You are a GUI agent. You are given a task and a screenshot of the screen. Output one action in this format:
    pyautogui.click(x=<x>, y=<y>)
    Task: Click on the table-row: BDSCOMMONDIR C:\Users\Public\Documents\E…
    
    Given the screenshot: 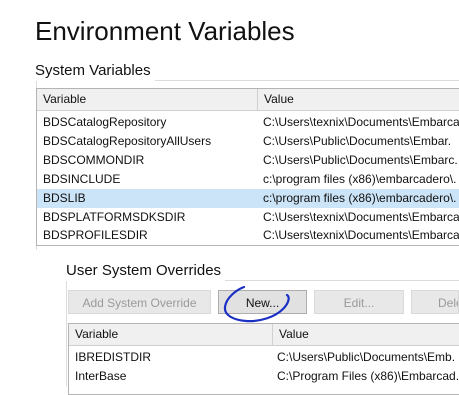 What is the action you would take?
    pyautogui.click(x=248, y=160)
    